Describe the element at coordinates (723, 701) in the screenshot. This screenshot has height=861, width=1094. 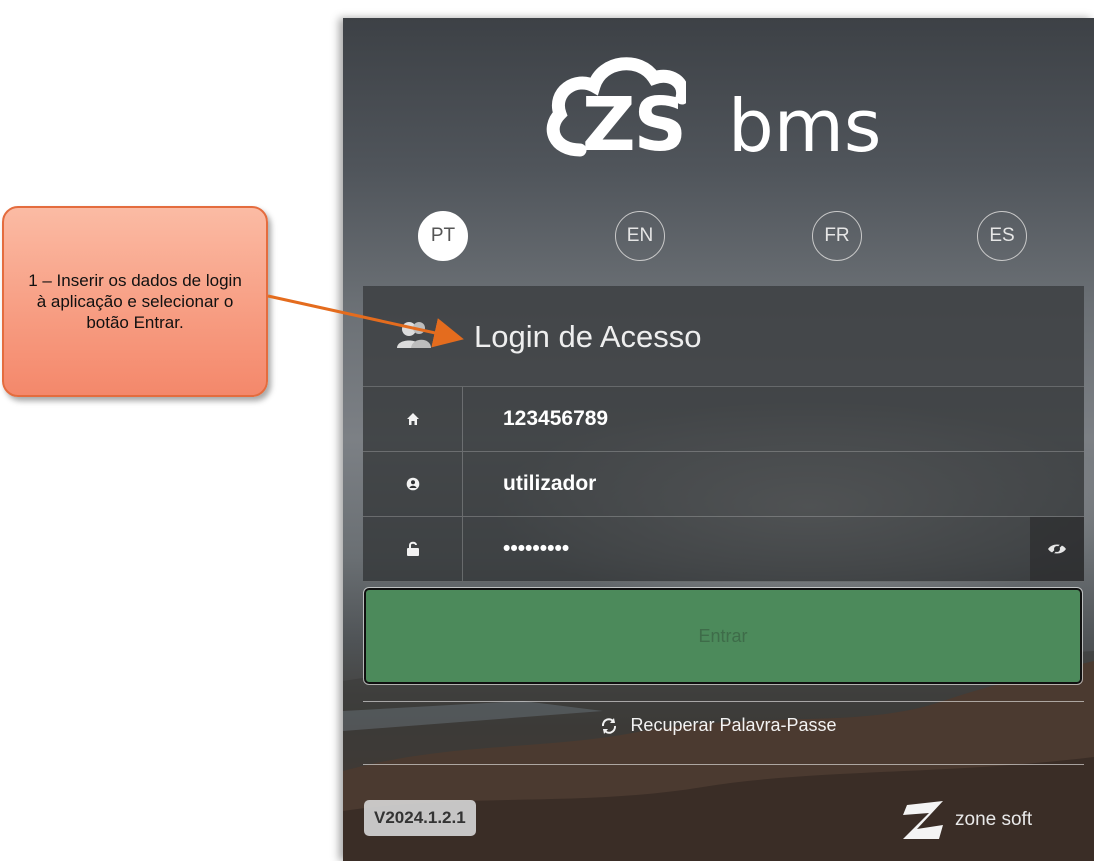
I see `divider-top` at that location.